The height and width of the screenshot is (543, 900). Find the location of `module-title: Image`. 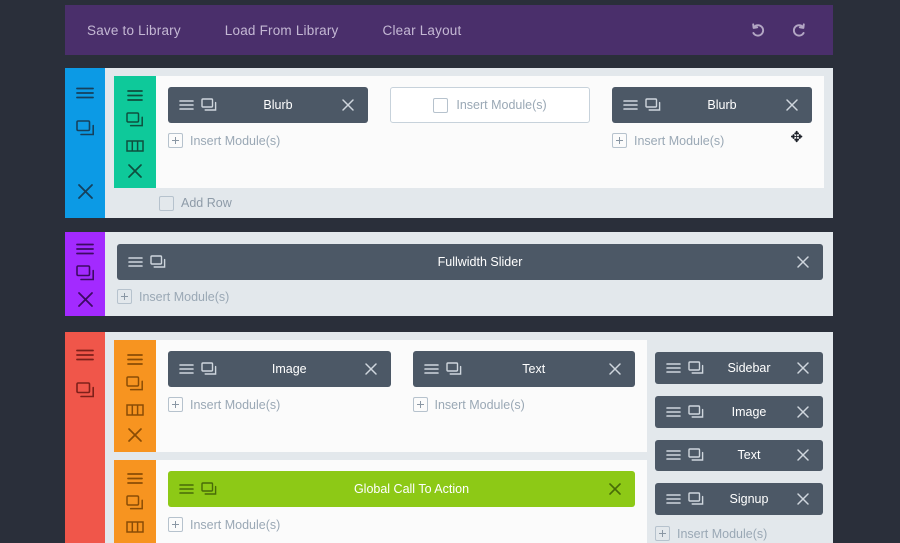

module-title: Image is located at coordinates (289, 369).